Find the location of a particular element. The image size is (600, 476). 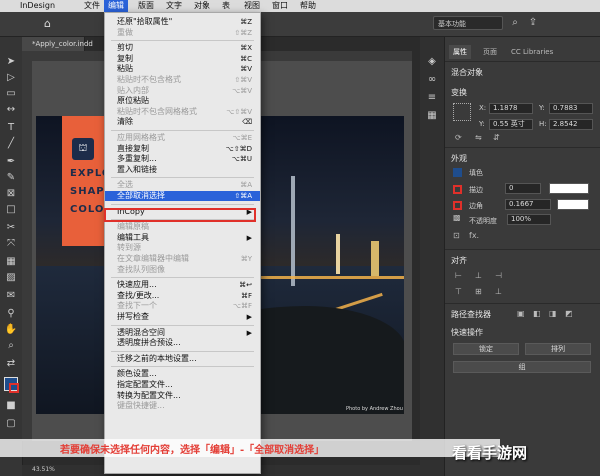

menu-item: 多重复制... ⌥⌘U is located at coordinates (182, 159).